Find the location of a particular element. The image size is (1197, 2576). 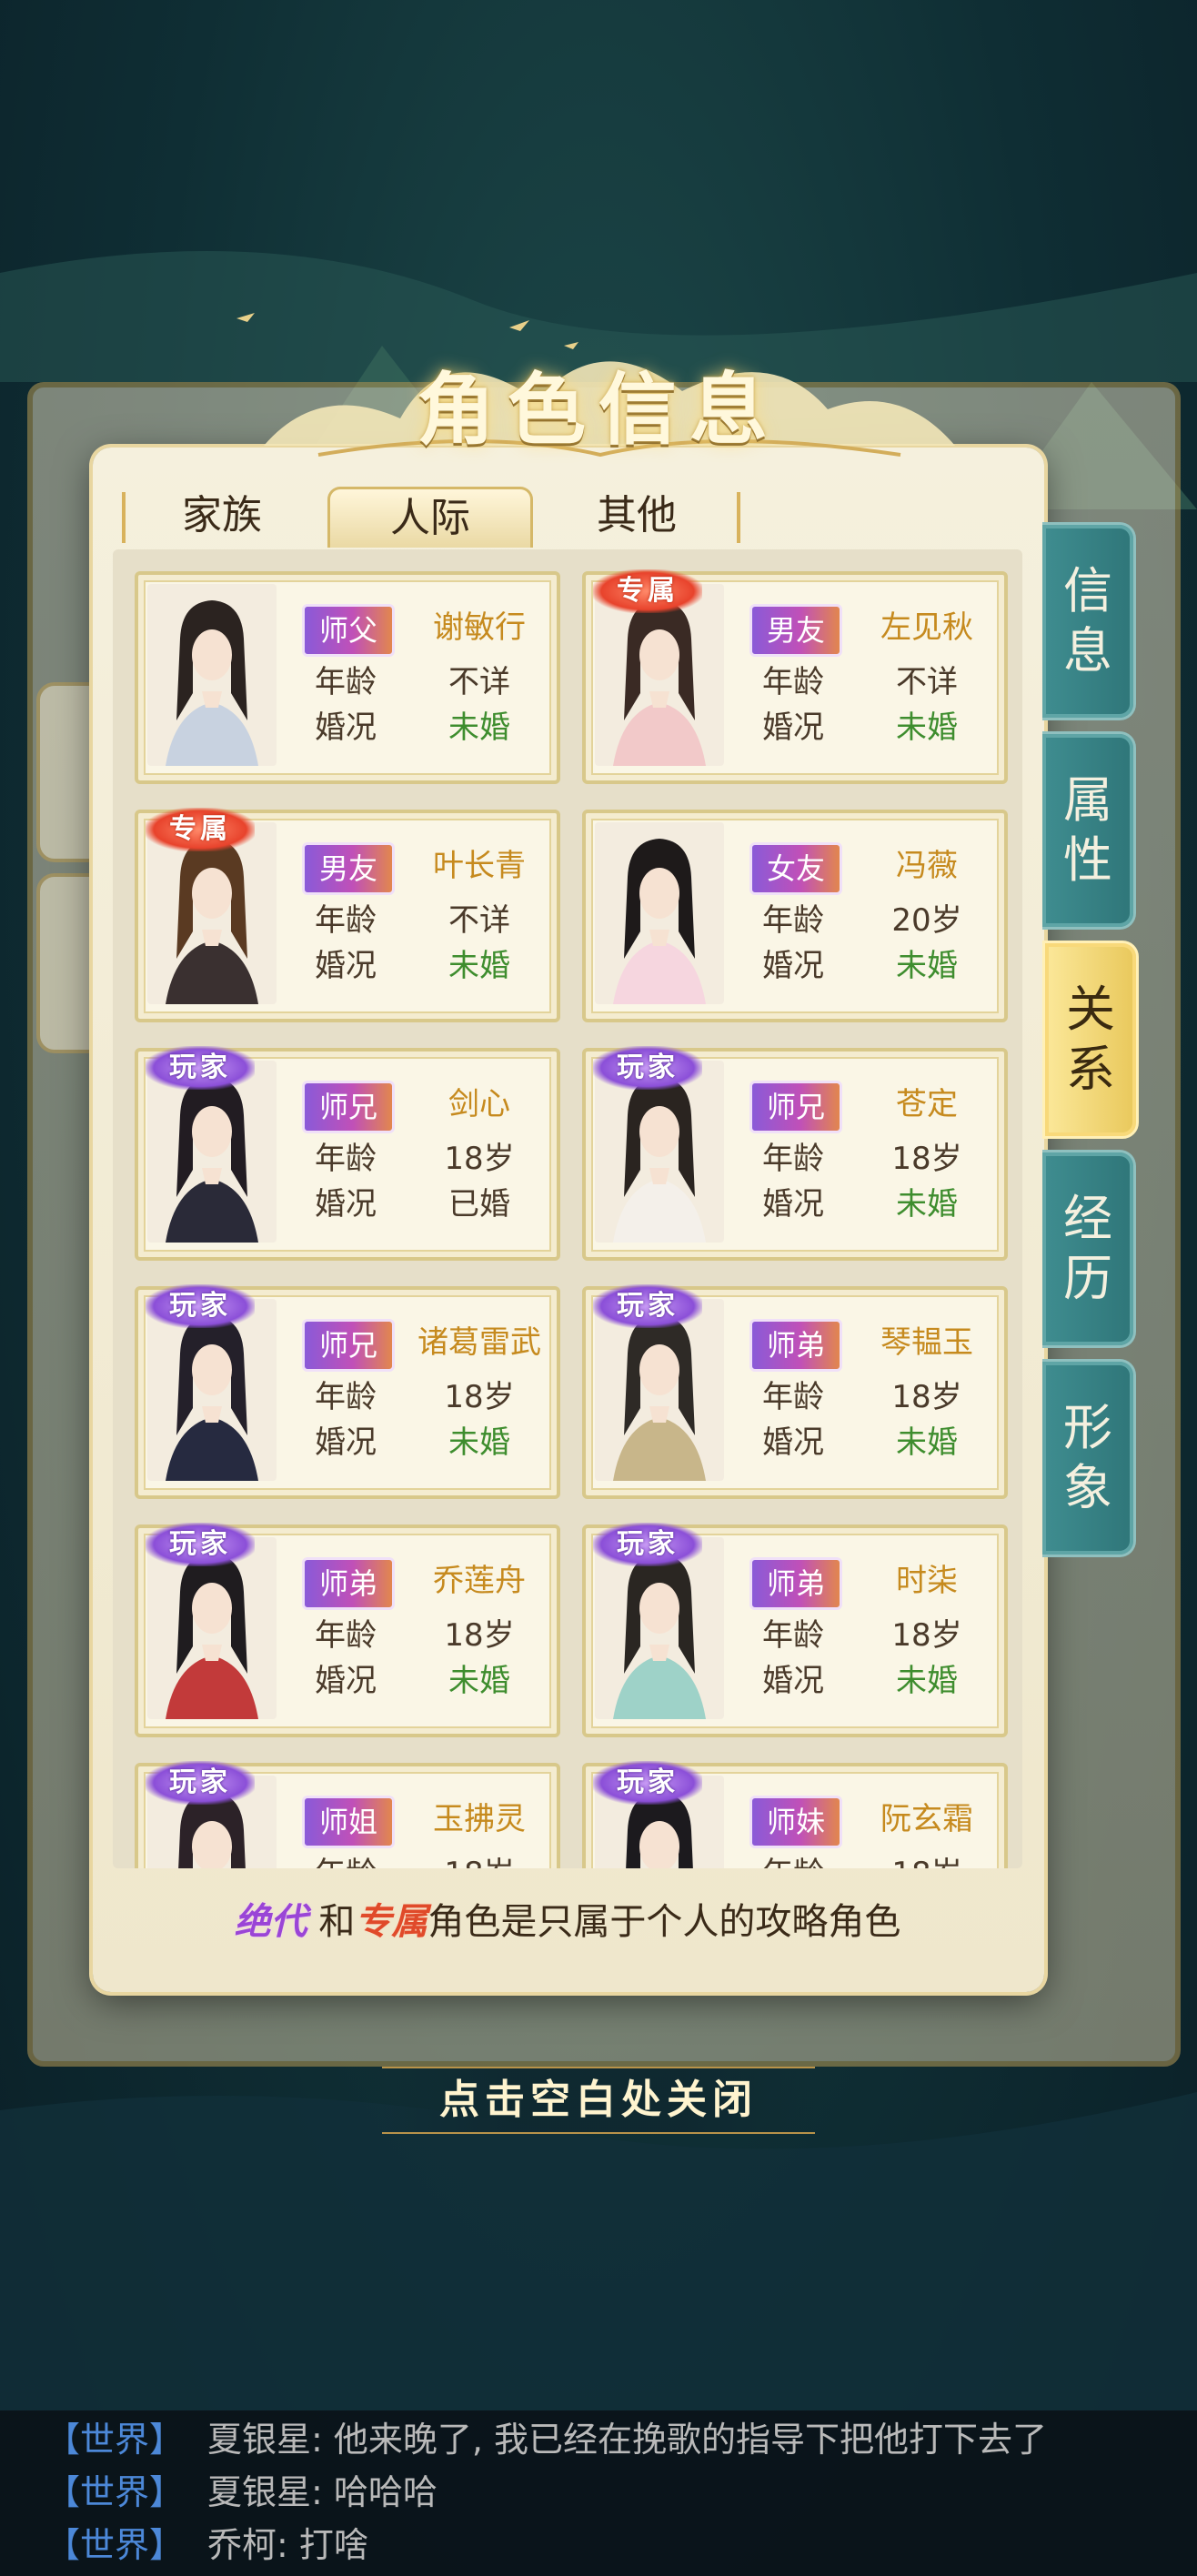

legend-tag-exclusive: 专属 is located at coordinates (391, 1921).